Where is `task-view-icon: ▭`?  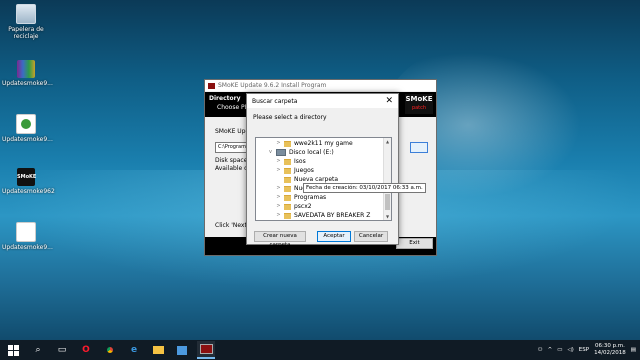 task-view-icon: ▭ is located at coordinates (62, 350).